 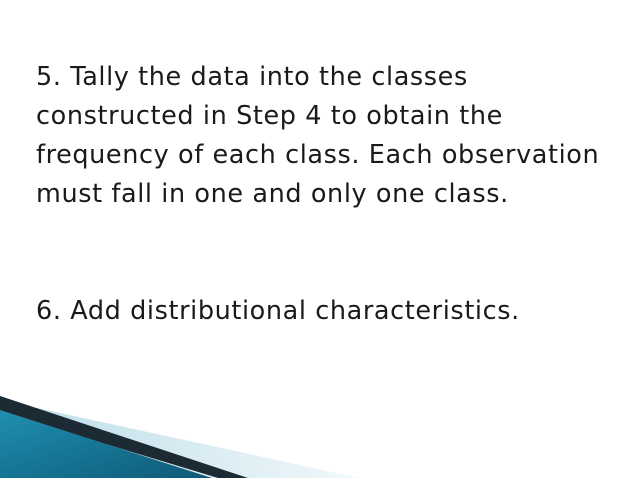 I want to click on step-6-text: 6. Add distributional characteristics., so click(x=278, y=311).